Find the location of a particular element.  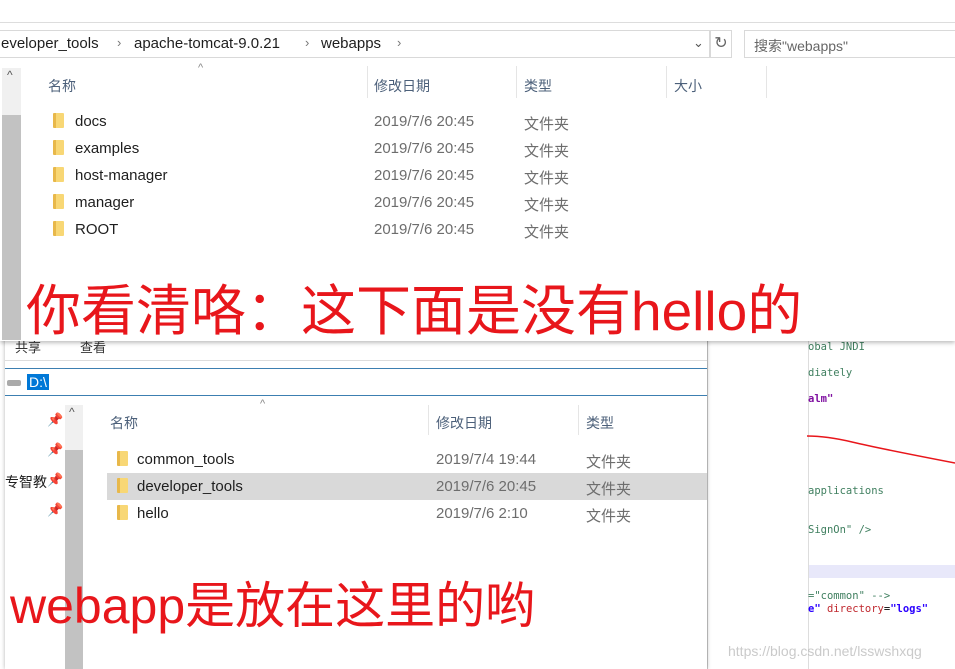

address-text: D:\ is located at coordinates (38, 382).